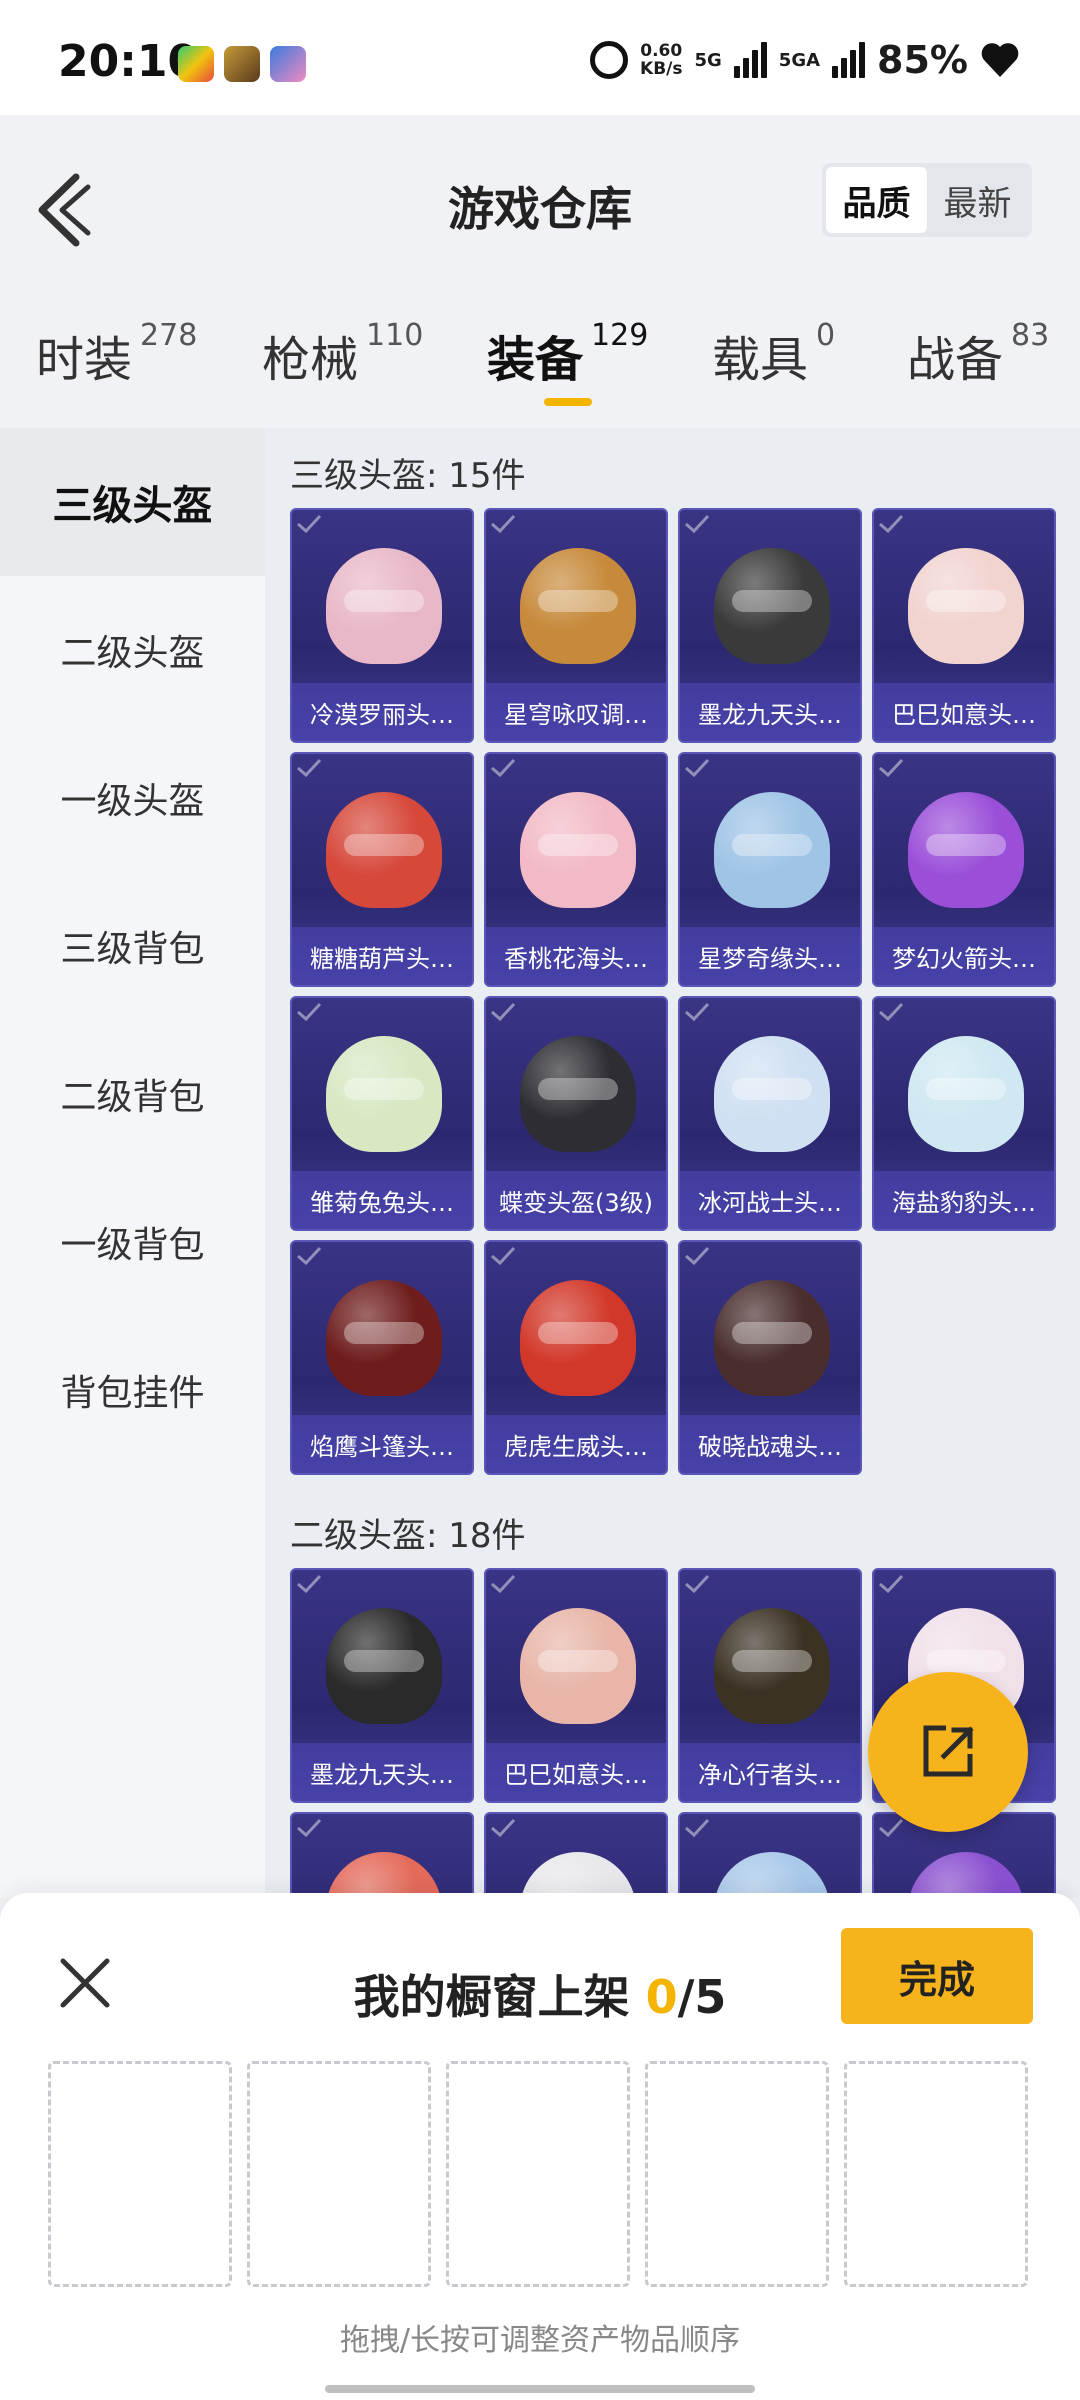  Describe the element at coordinates (132, 650) in the screenshot. I see `sidebar-item-lvl2-helmet: 二级头盔` at that location.